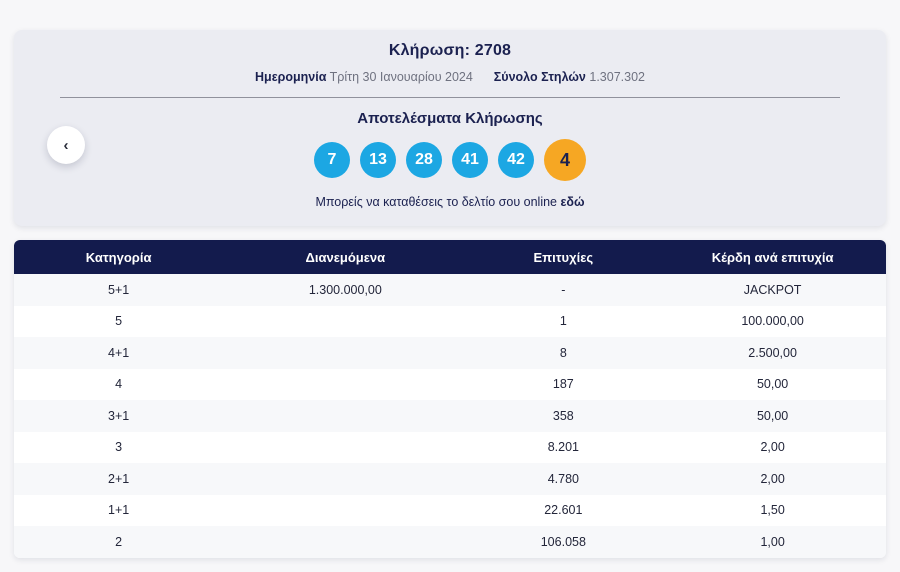 The image size is (900, 572). I want to click on columns-label: Σύνολο Στηλών, so click(539, 77).